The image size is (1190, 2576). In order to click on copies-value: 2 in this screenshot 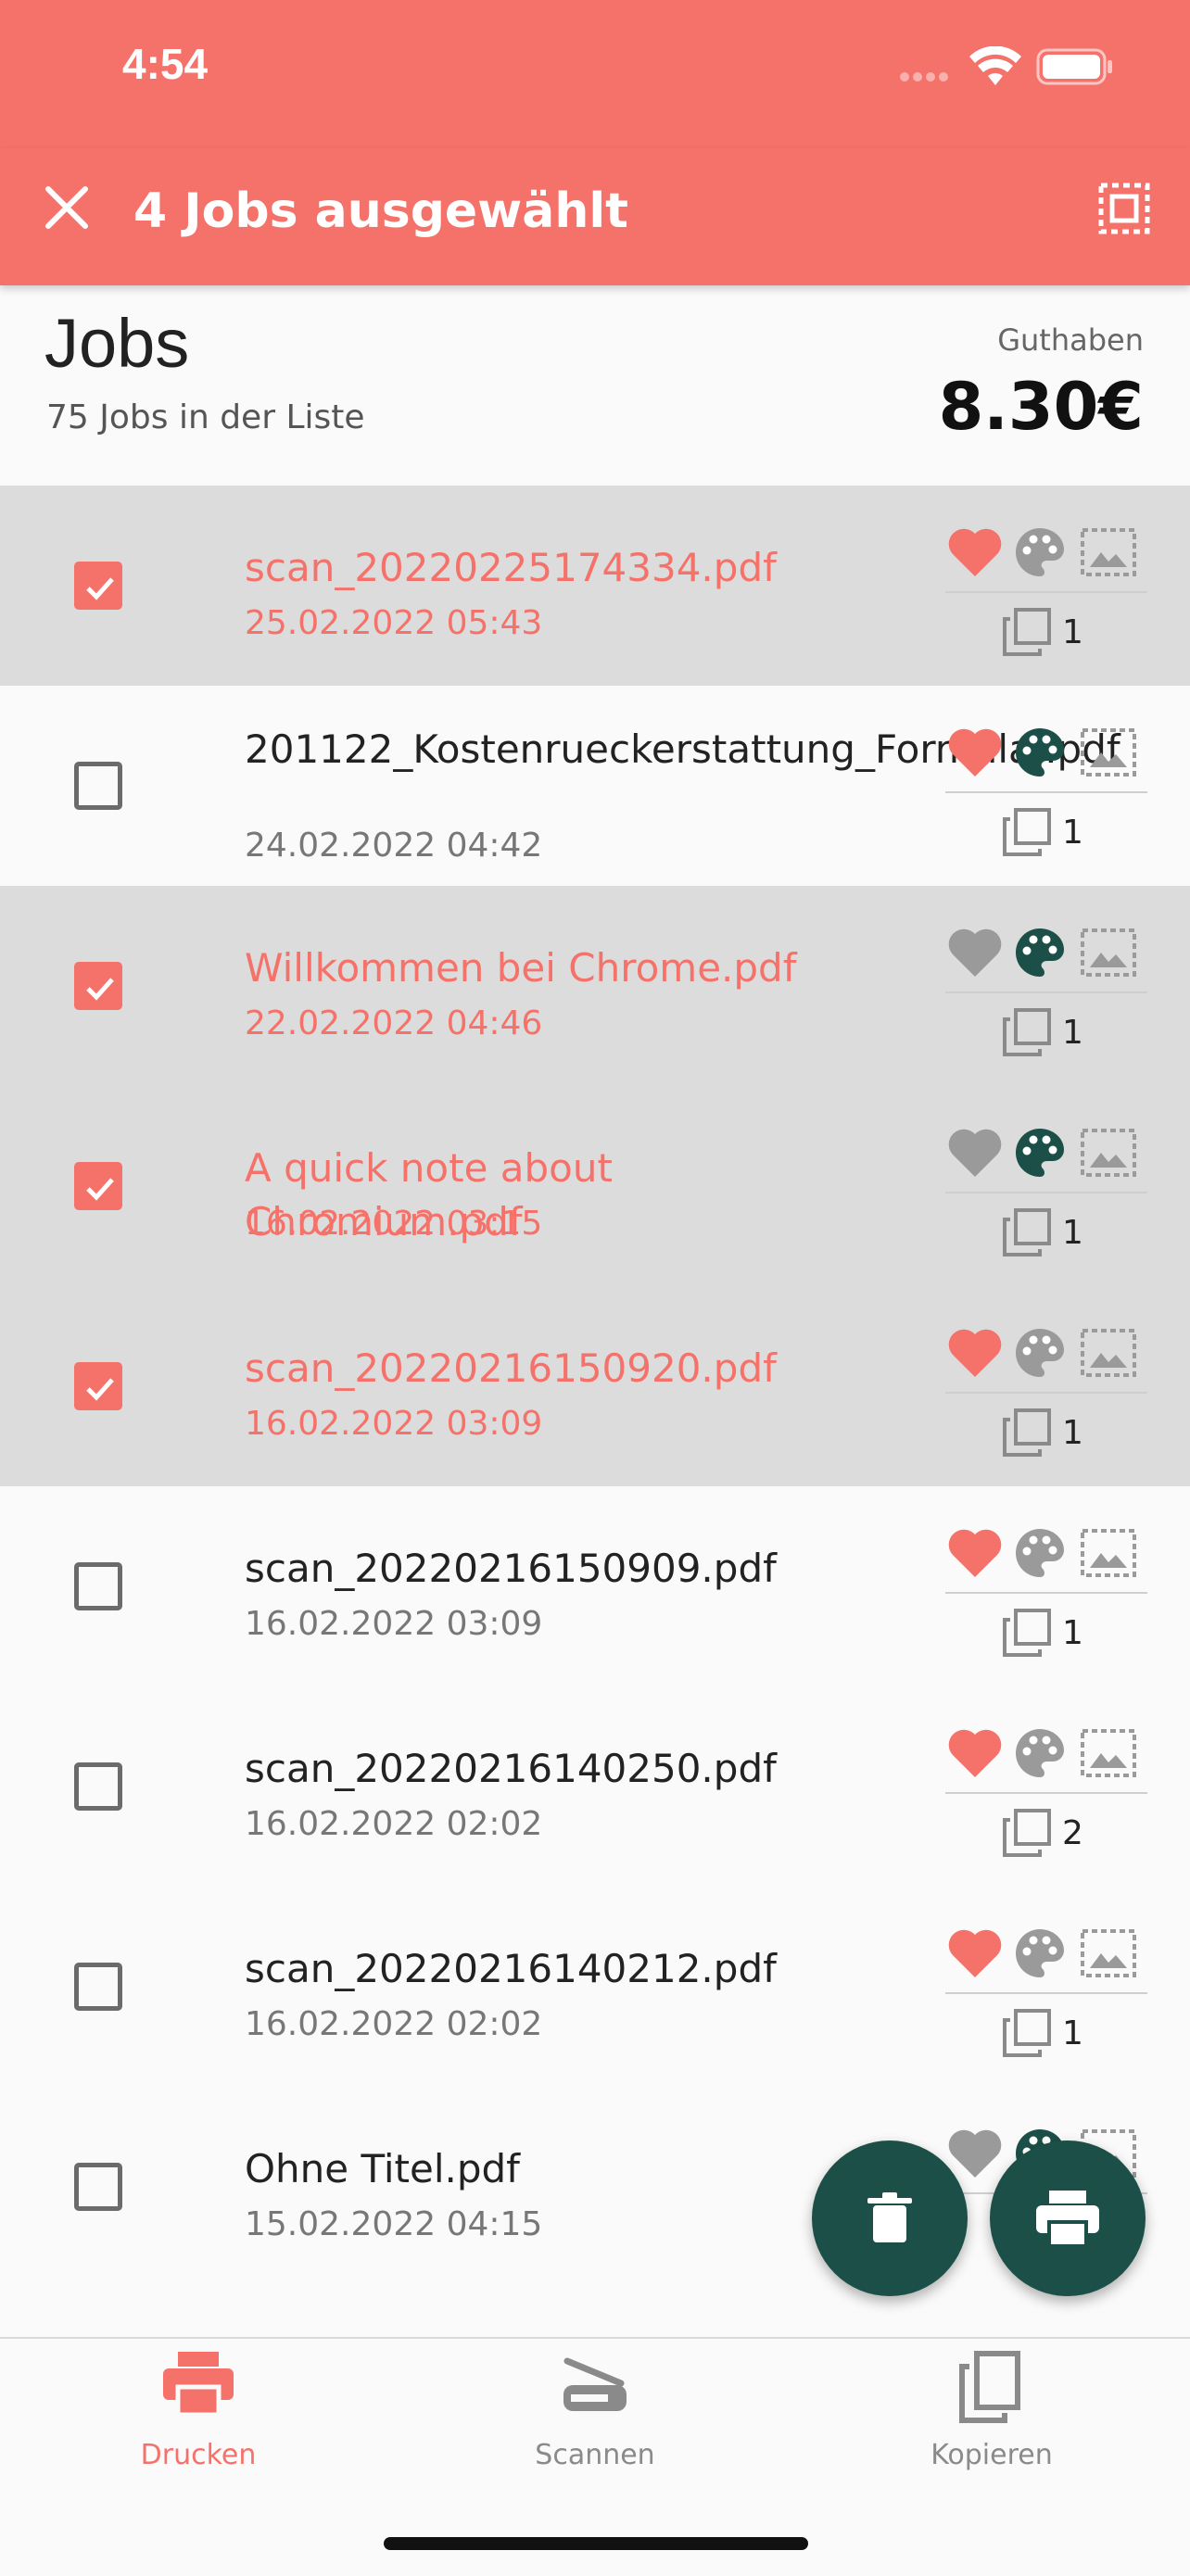, I will do `click(1072, 1833)`.